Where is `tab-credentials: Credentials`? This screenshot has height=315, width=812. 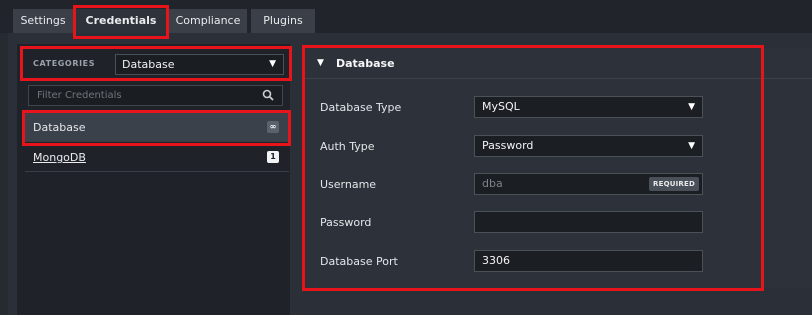
tab-credentials: Credentials is located at coordinates (121, 21).